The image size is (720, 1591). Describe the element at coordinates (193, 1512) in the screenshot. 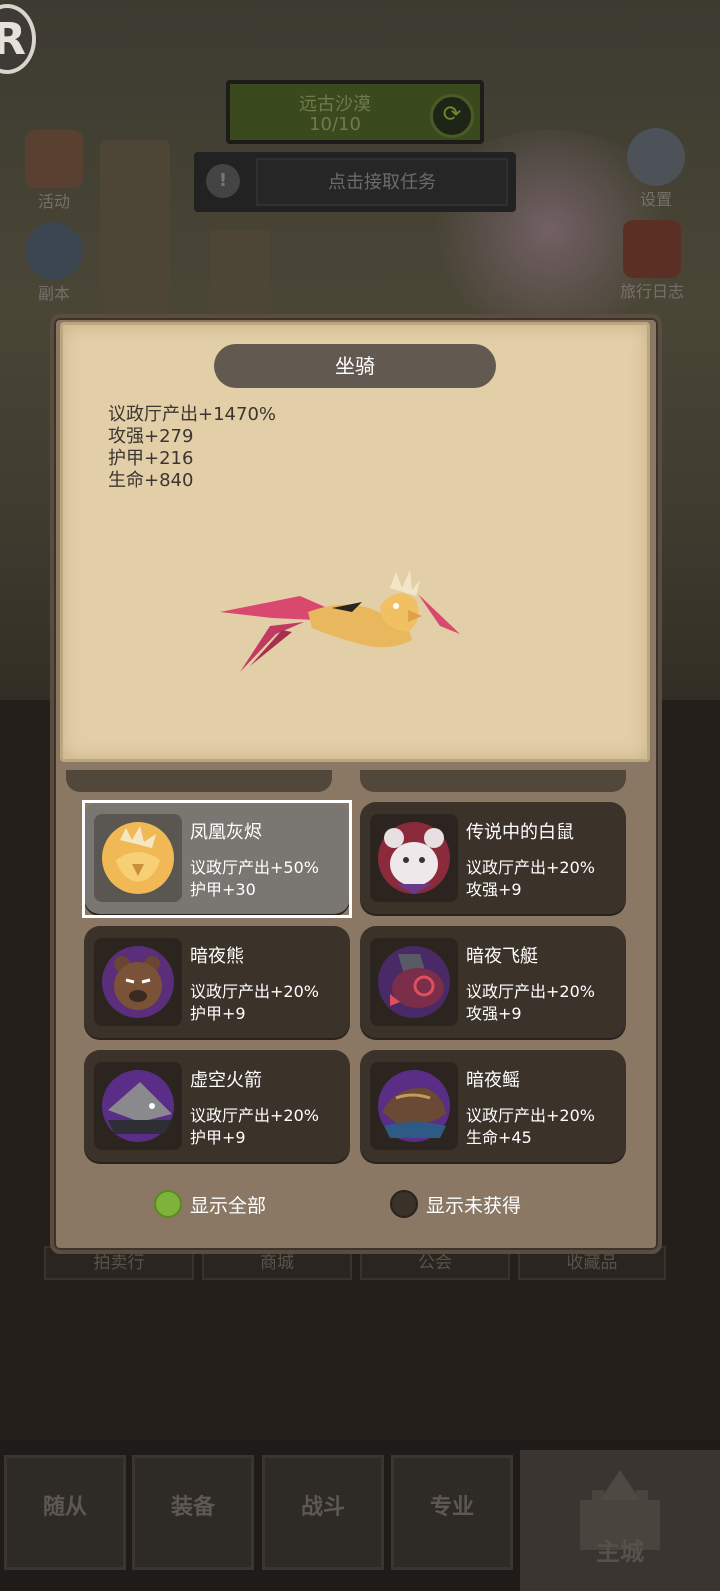

I see `nav-equipment: 装备` at that location.